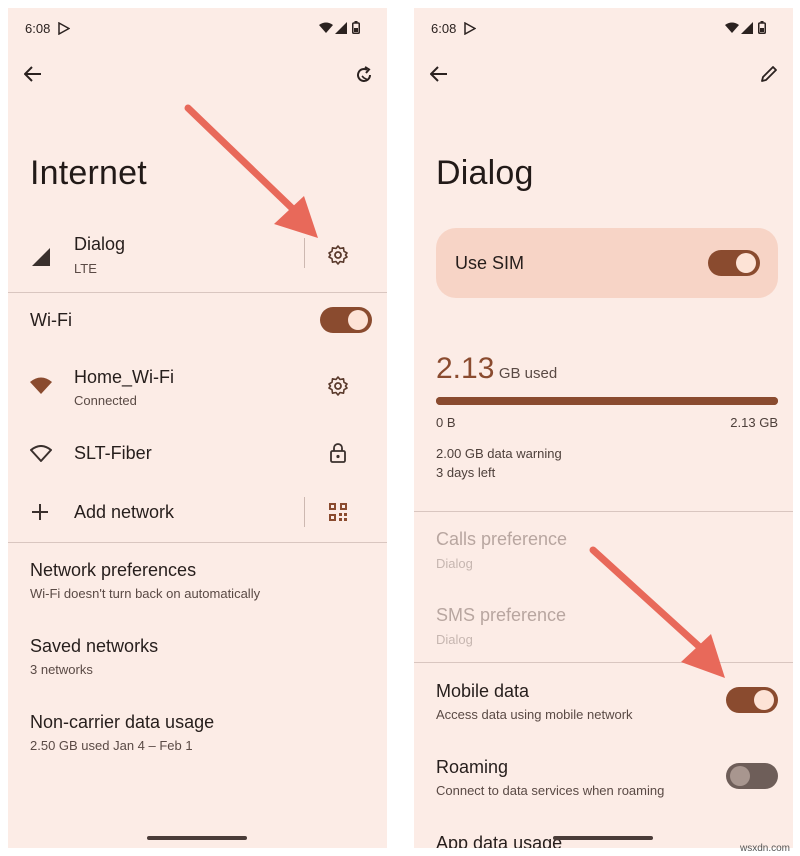  What do you see at coordinates (764, 848) in the screenshot?
I see `watermark: wsxdn.com` at bounding box center [764, 848].